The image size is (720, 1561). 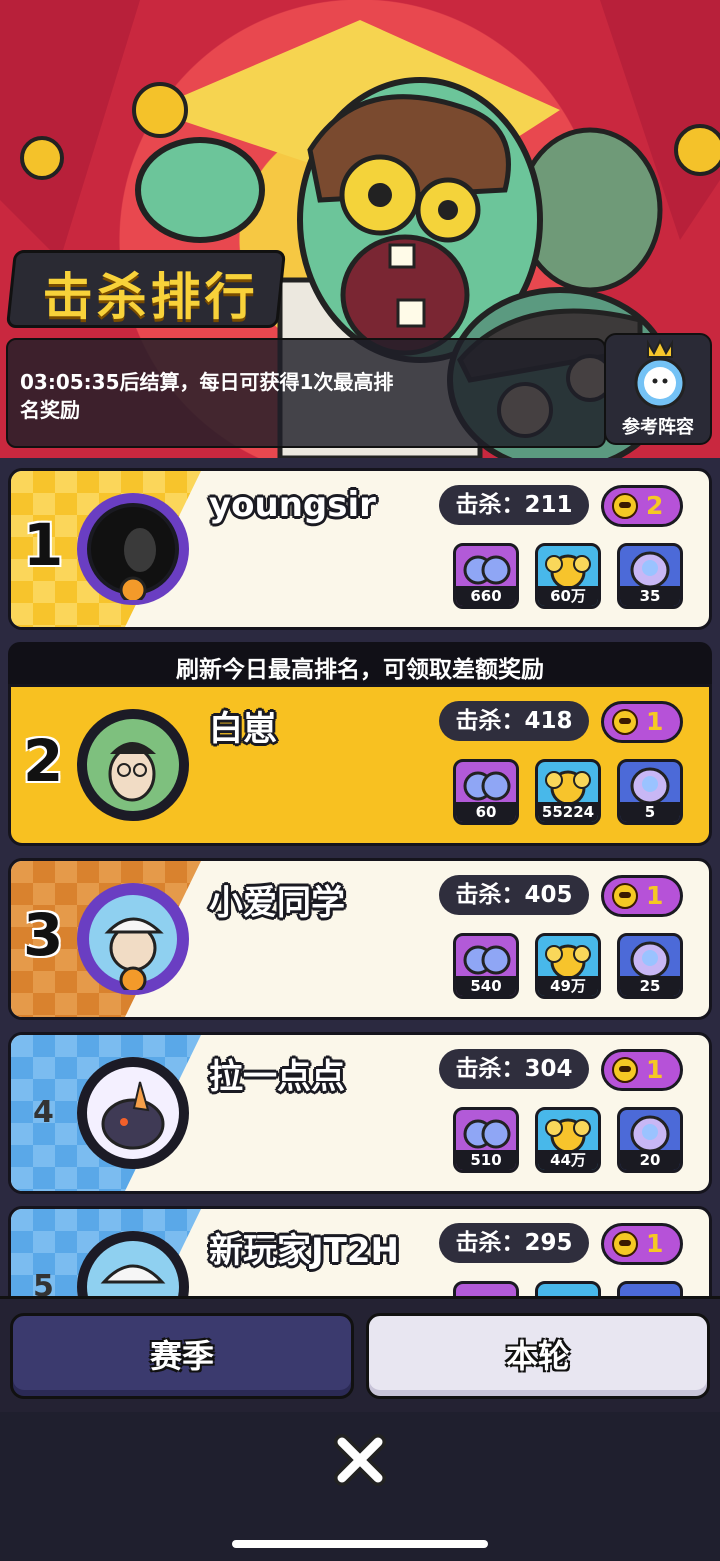 I want to click on reward-list: 660 60万 35, so click(x=573, y=582).